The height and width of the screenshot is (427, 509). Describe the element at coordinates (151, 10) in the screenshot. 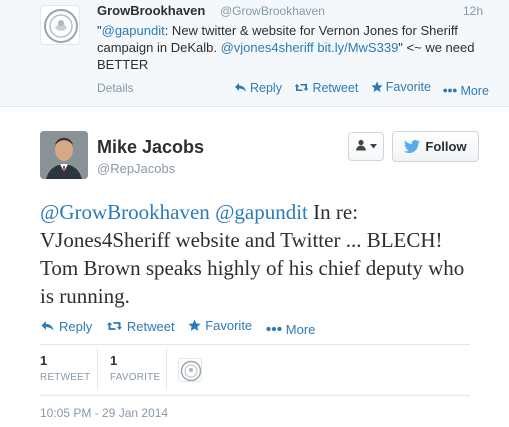

I see `parent-author-name: GrowBrookhaven` at that location.